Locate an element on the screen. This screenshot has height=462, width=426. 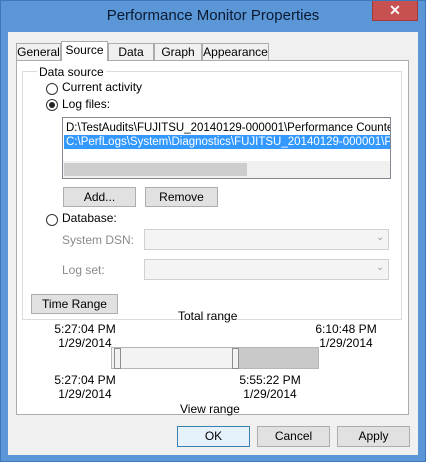
horizontal-scrollbar is located at coordinates (226, 169).